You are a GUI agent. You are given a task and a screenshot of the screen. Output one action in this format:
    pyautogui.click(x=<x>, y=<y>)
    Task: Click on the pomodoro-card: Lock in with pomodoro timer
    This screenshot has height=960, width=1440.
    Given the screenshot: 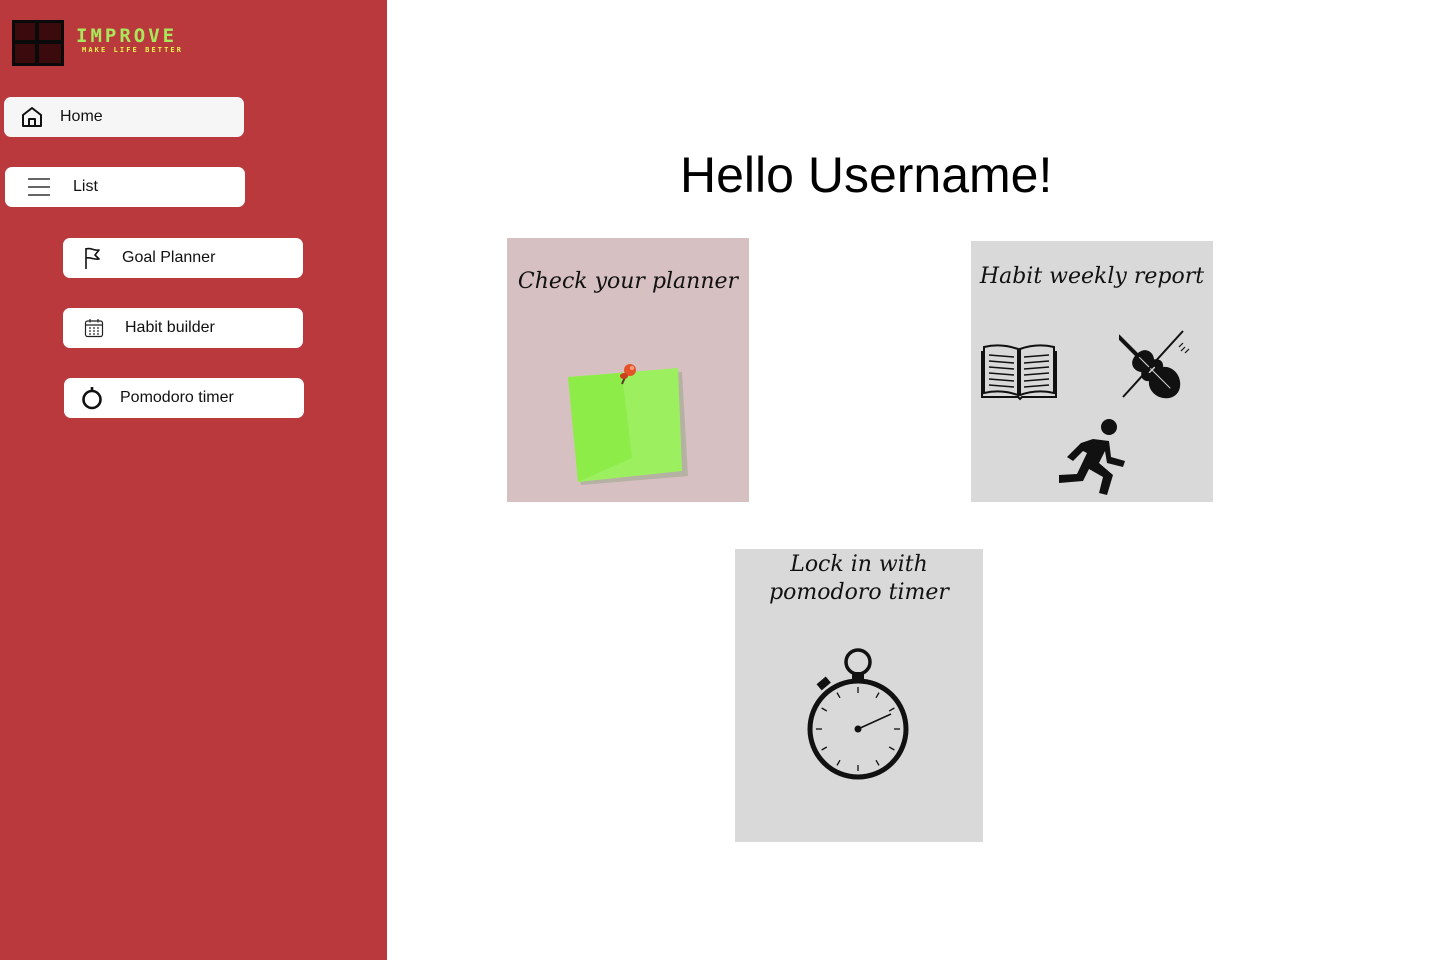 What is the action you would take?
    pyautogui.click(x=859, y=695)
    